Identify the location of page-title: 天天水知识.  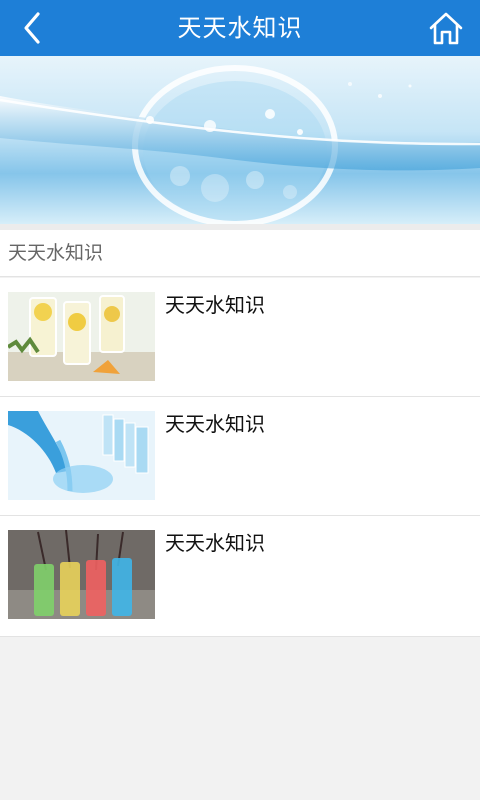
(240, 28).